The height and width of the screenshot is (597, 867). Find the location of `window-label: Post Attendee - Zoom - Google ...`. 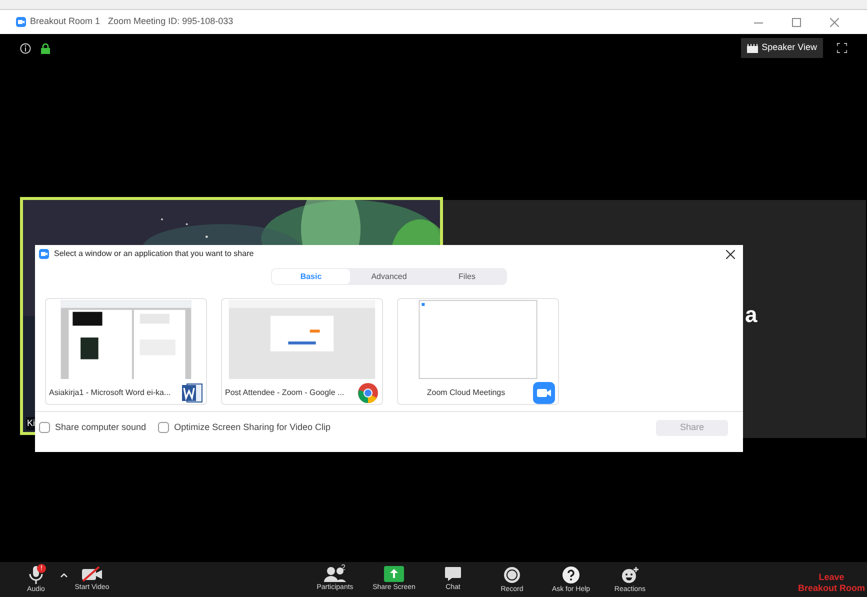

window-label: Post Attendee - Zoom - Google ... is located at coordinates (285, 393).